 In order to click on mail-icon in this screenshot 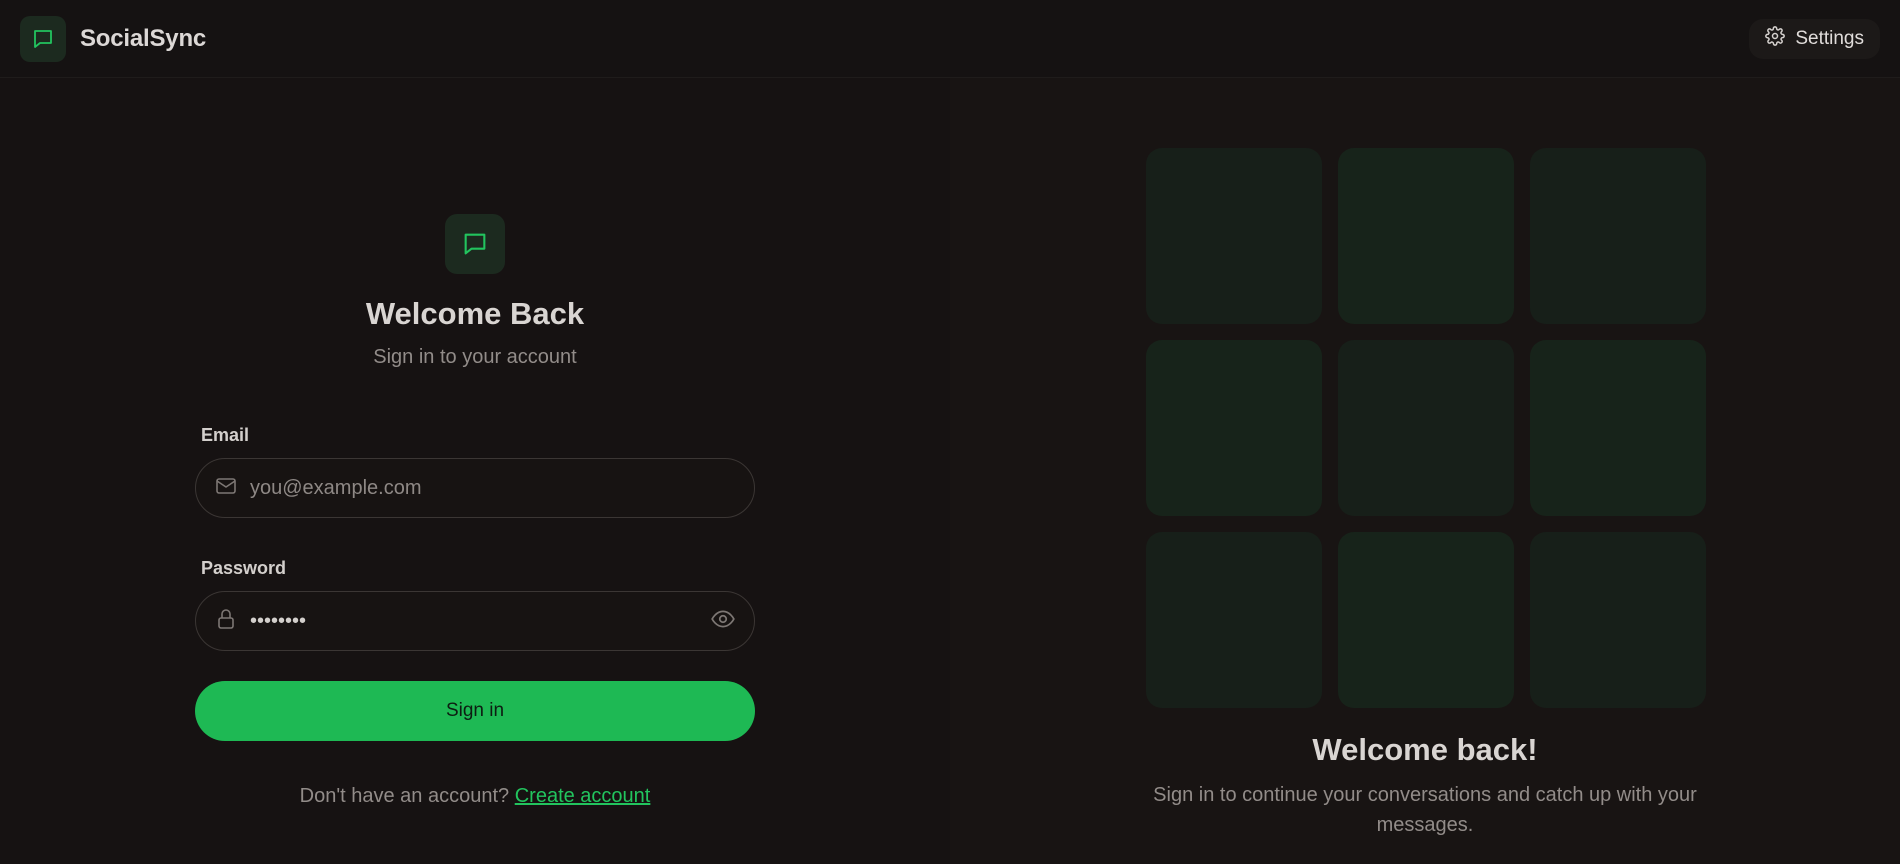, I will do `click(226, 488)`.